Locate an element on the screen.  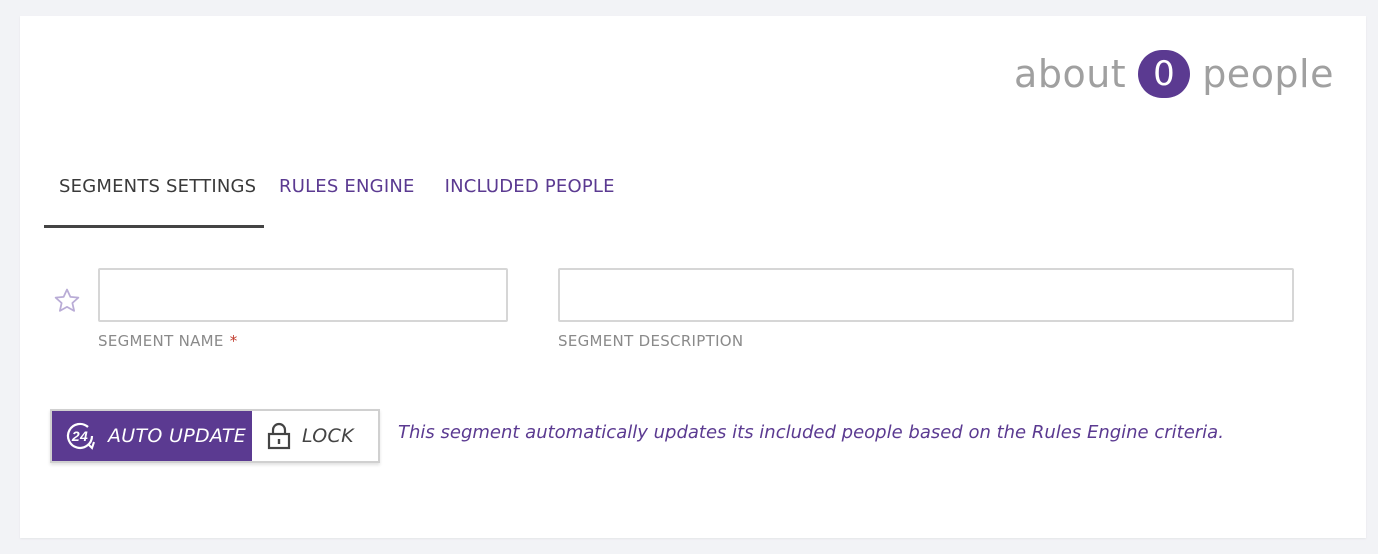
24-hour-refresh-icon: 24 is located at coordinates (80, 436).